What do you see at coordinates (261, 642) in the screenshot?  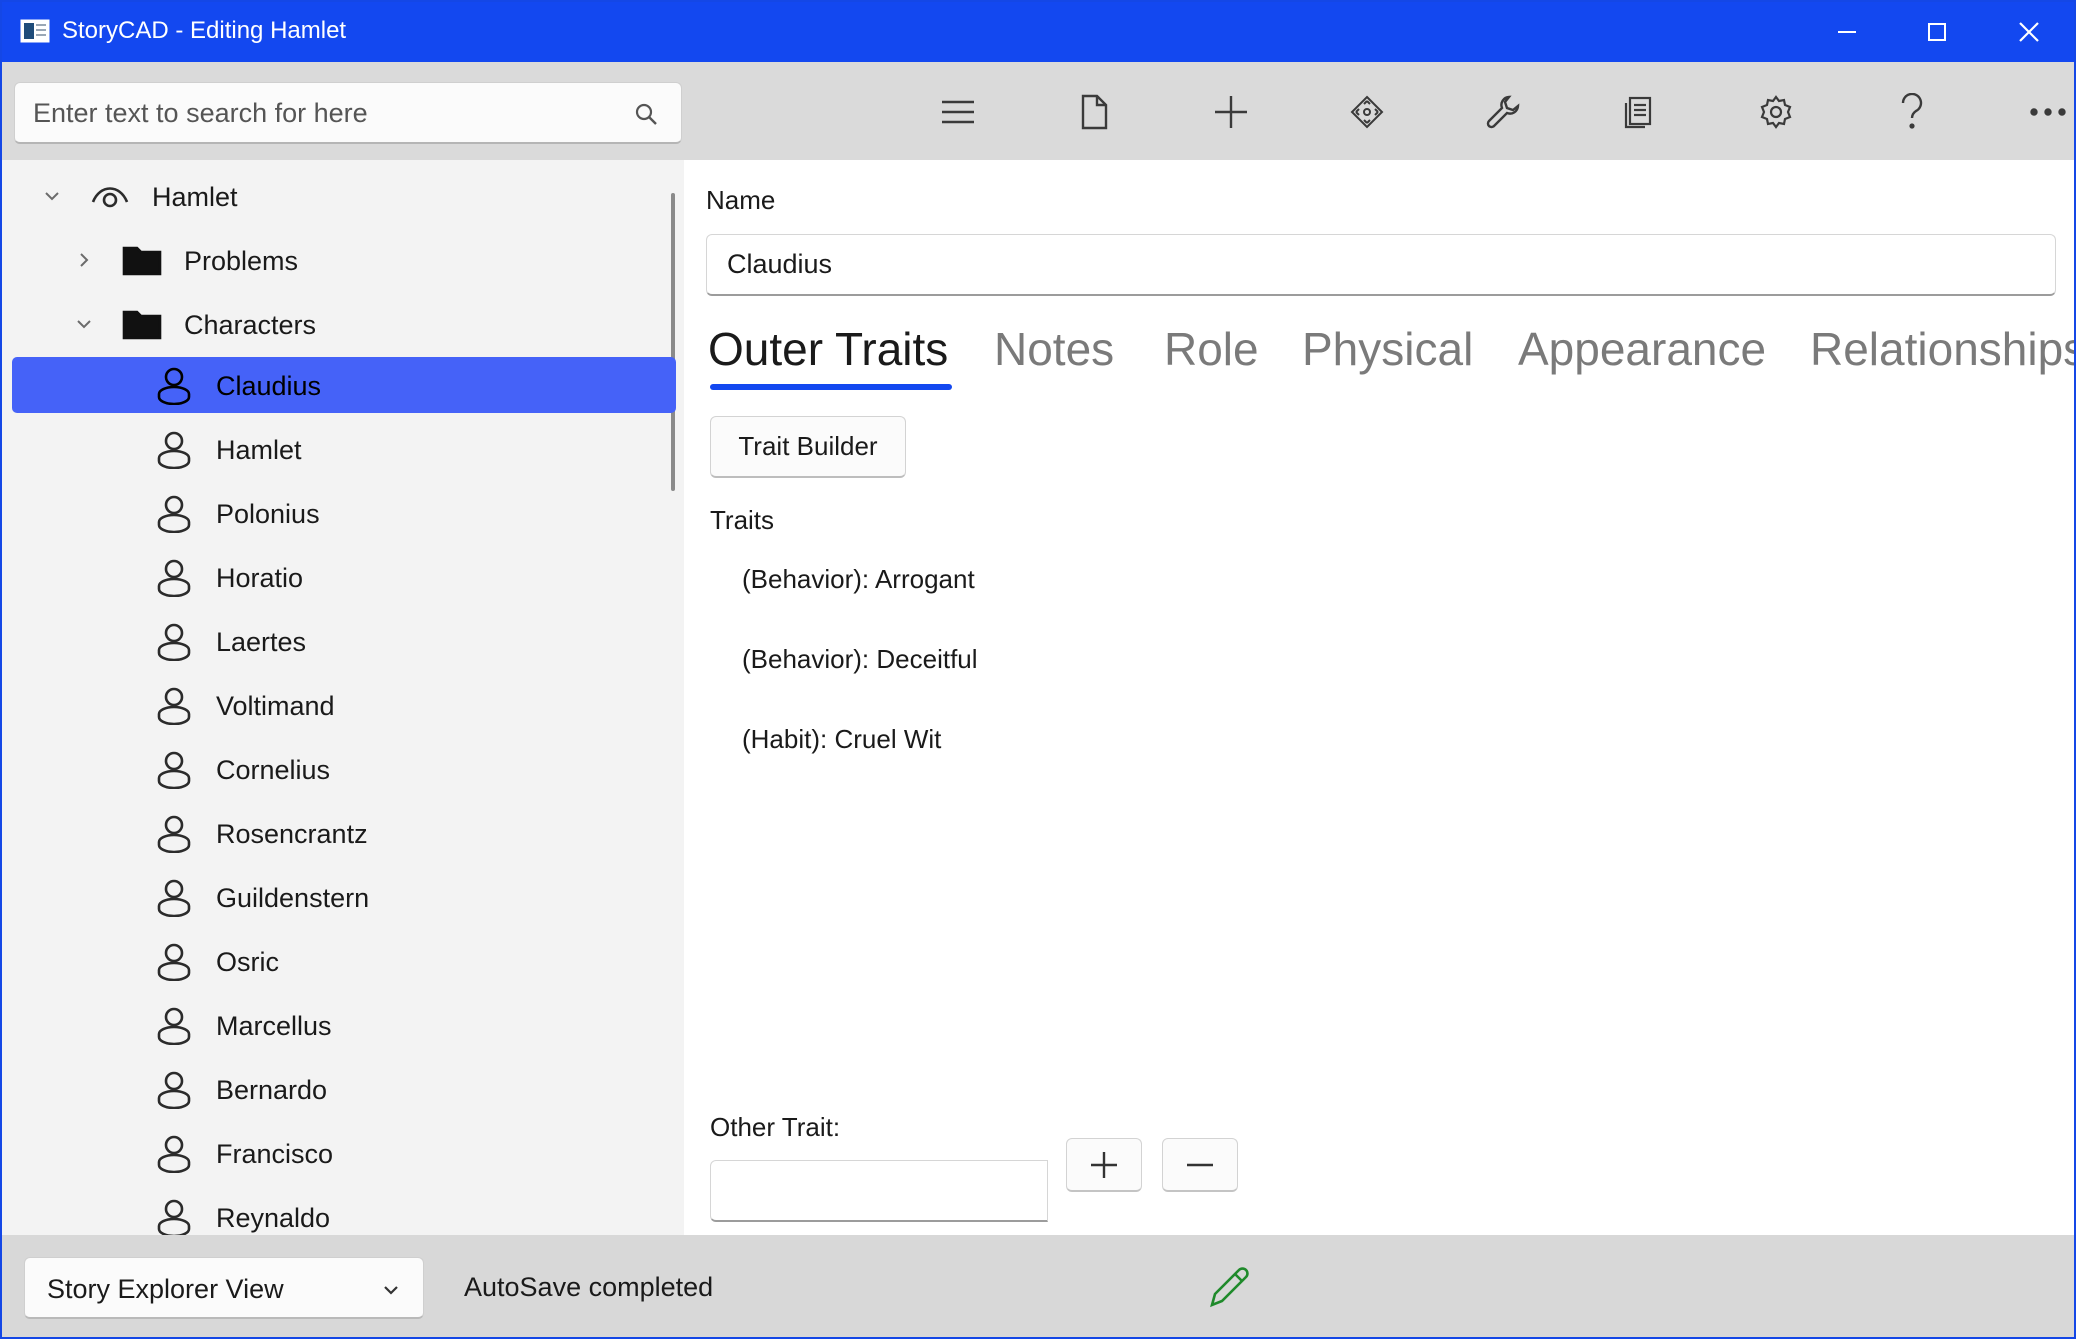 I see `tree-item-label: Laertes` at bounding box center [261, 642].